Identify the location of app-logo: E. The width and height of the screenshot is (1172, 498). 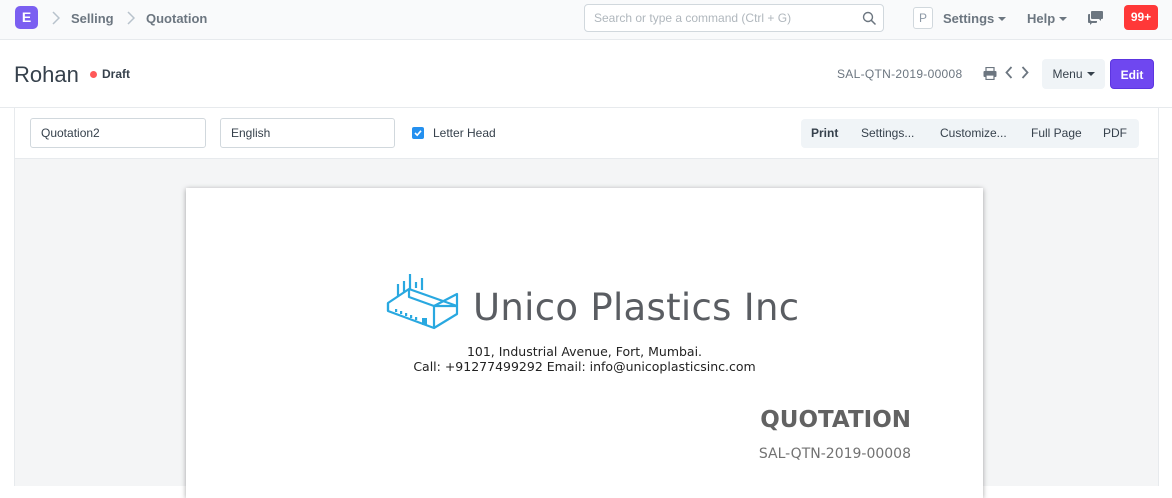
(26, 17).